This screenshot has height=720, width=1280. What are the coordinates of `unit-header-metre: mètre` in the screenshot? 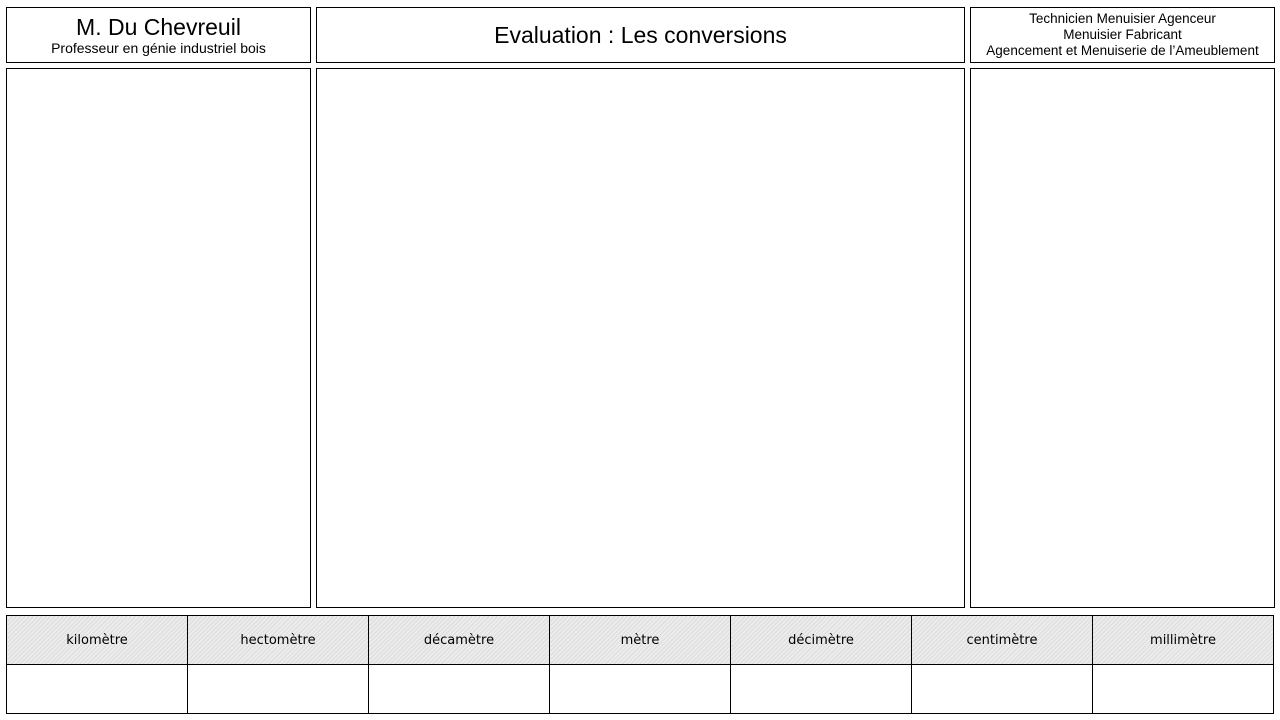 It's located at (640, 640).